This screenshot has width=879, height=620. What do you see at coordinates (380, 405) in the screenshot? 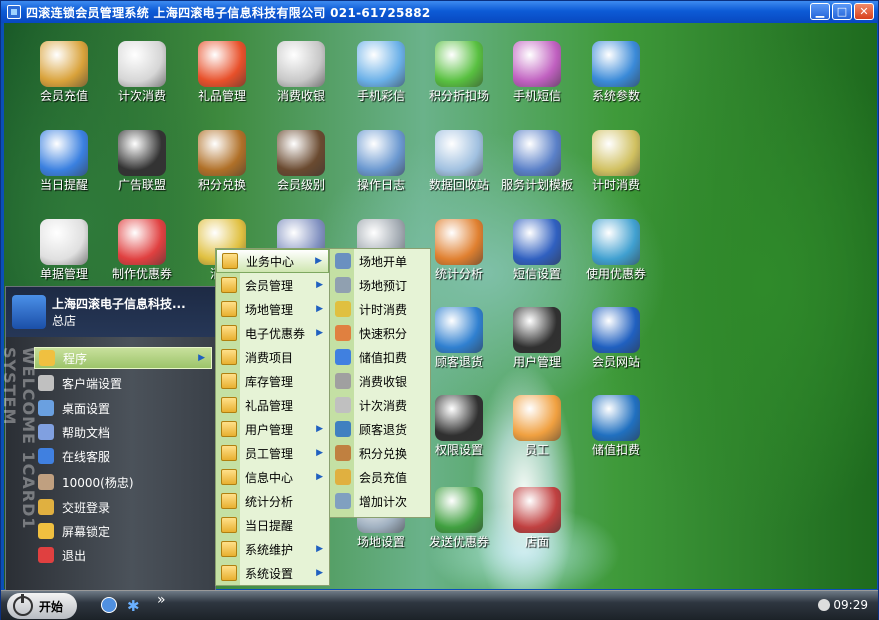
I see `business-menu-item: 计次消费` at bounding box center [380, 405].